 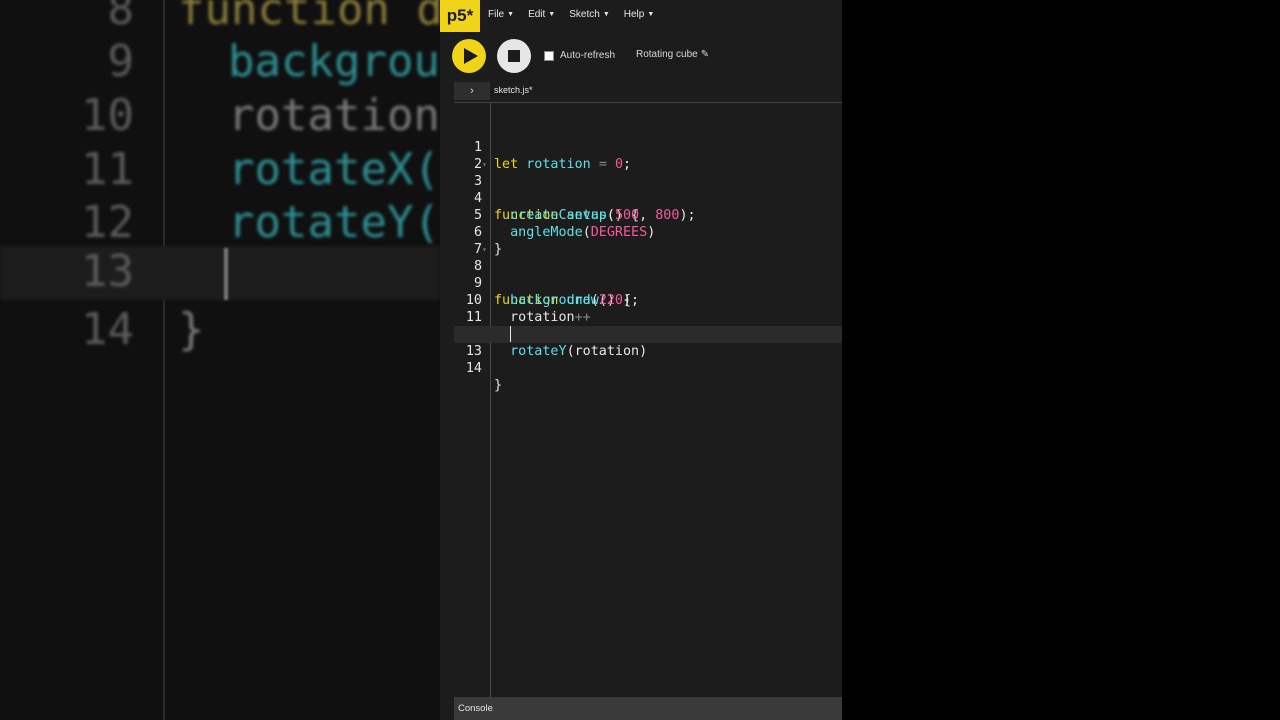 What do you see at coordinates (648, 215) in the screenshot?
I see `code-line: 5 angleMode(DEGREES)` at bounding box center [648, 215].